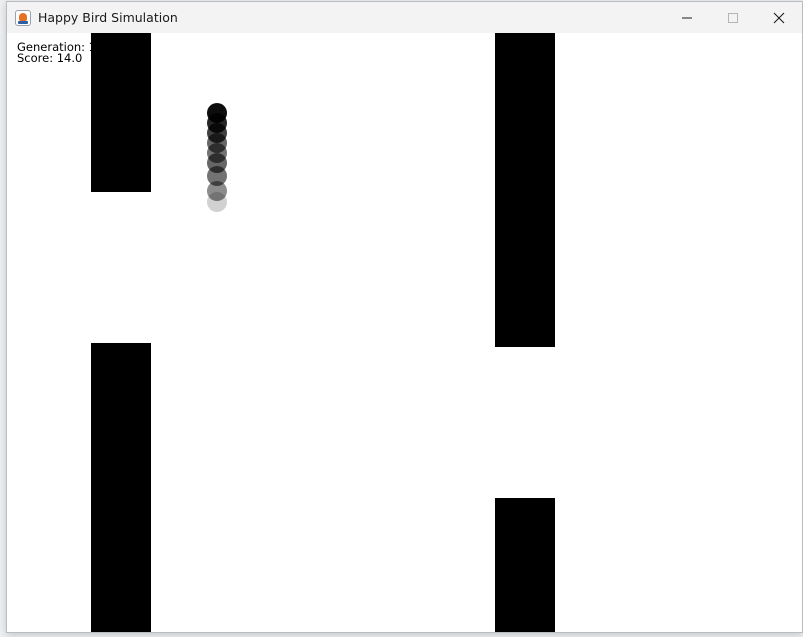 This screenshot has height=637, width=803. I want to click on close-button, so click(779, 17).